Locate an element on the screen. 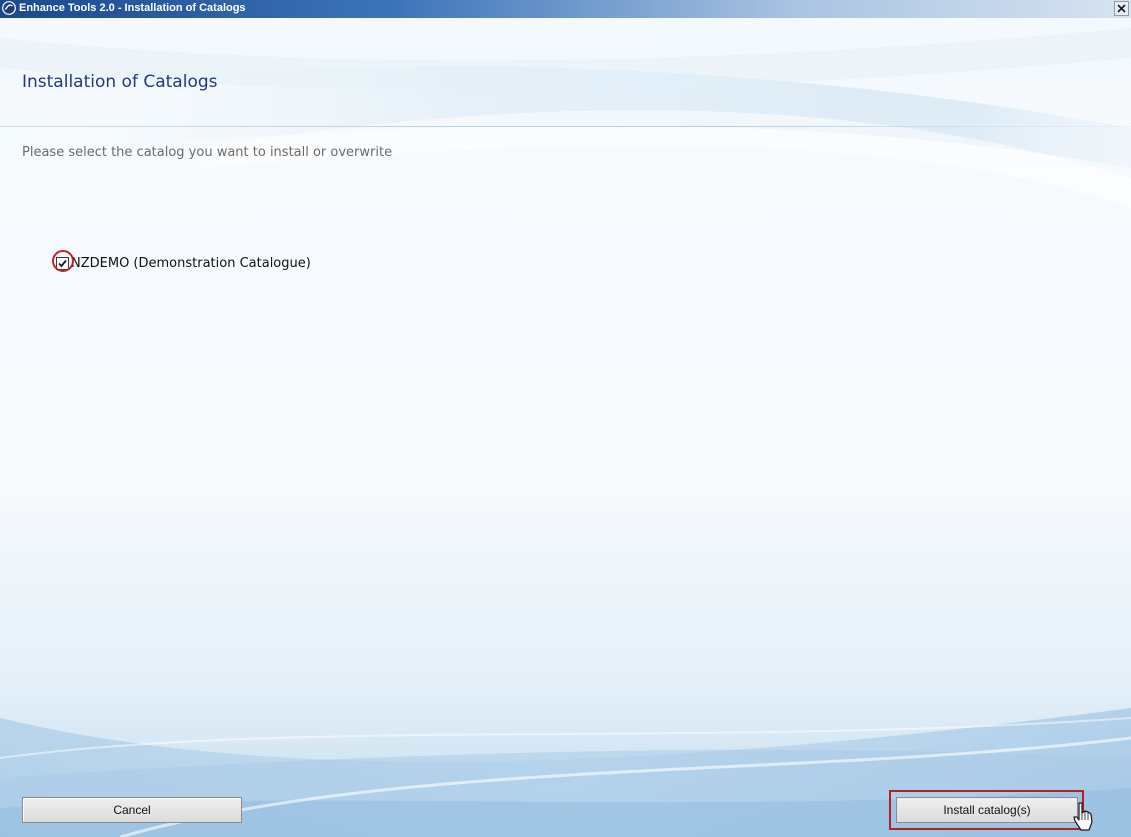 The width and height of the screenshot is (1131, 837). cancel-button: Cancel is located at coordinates (132, 810).